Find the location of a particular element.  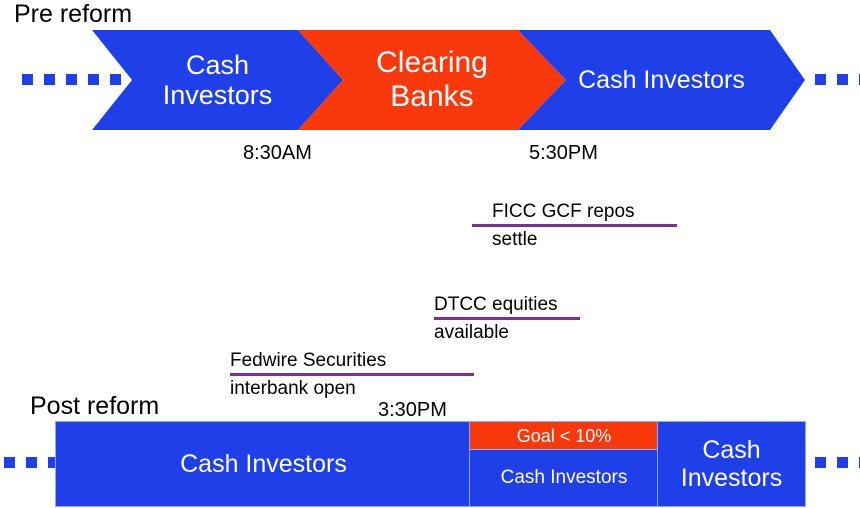

post-bar-cash-investors-right: Cash Investors is located at coordinates (731, 464).